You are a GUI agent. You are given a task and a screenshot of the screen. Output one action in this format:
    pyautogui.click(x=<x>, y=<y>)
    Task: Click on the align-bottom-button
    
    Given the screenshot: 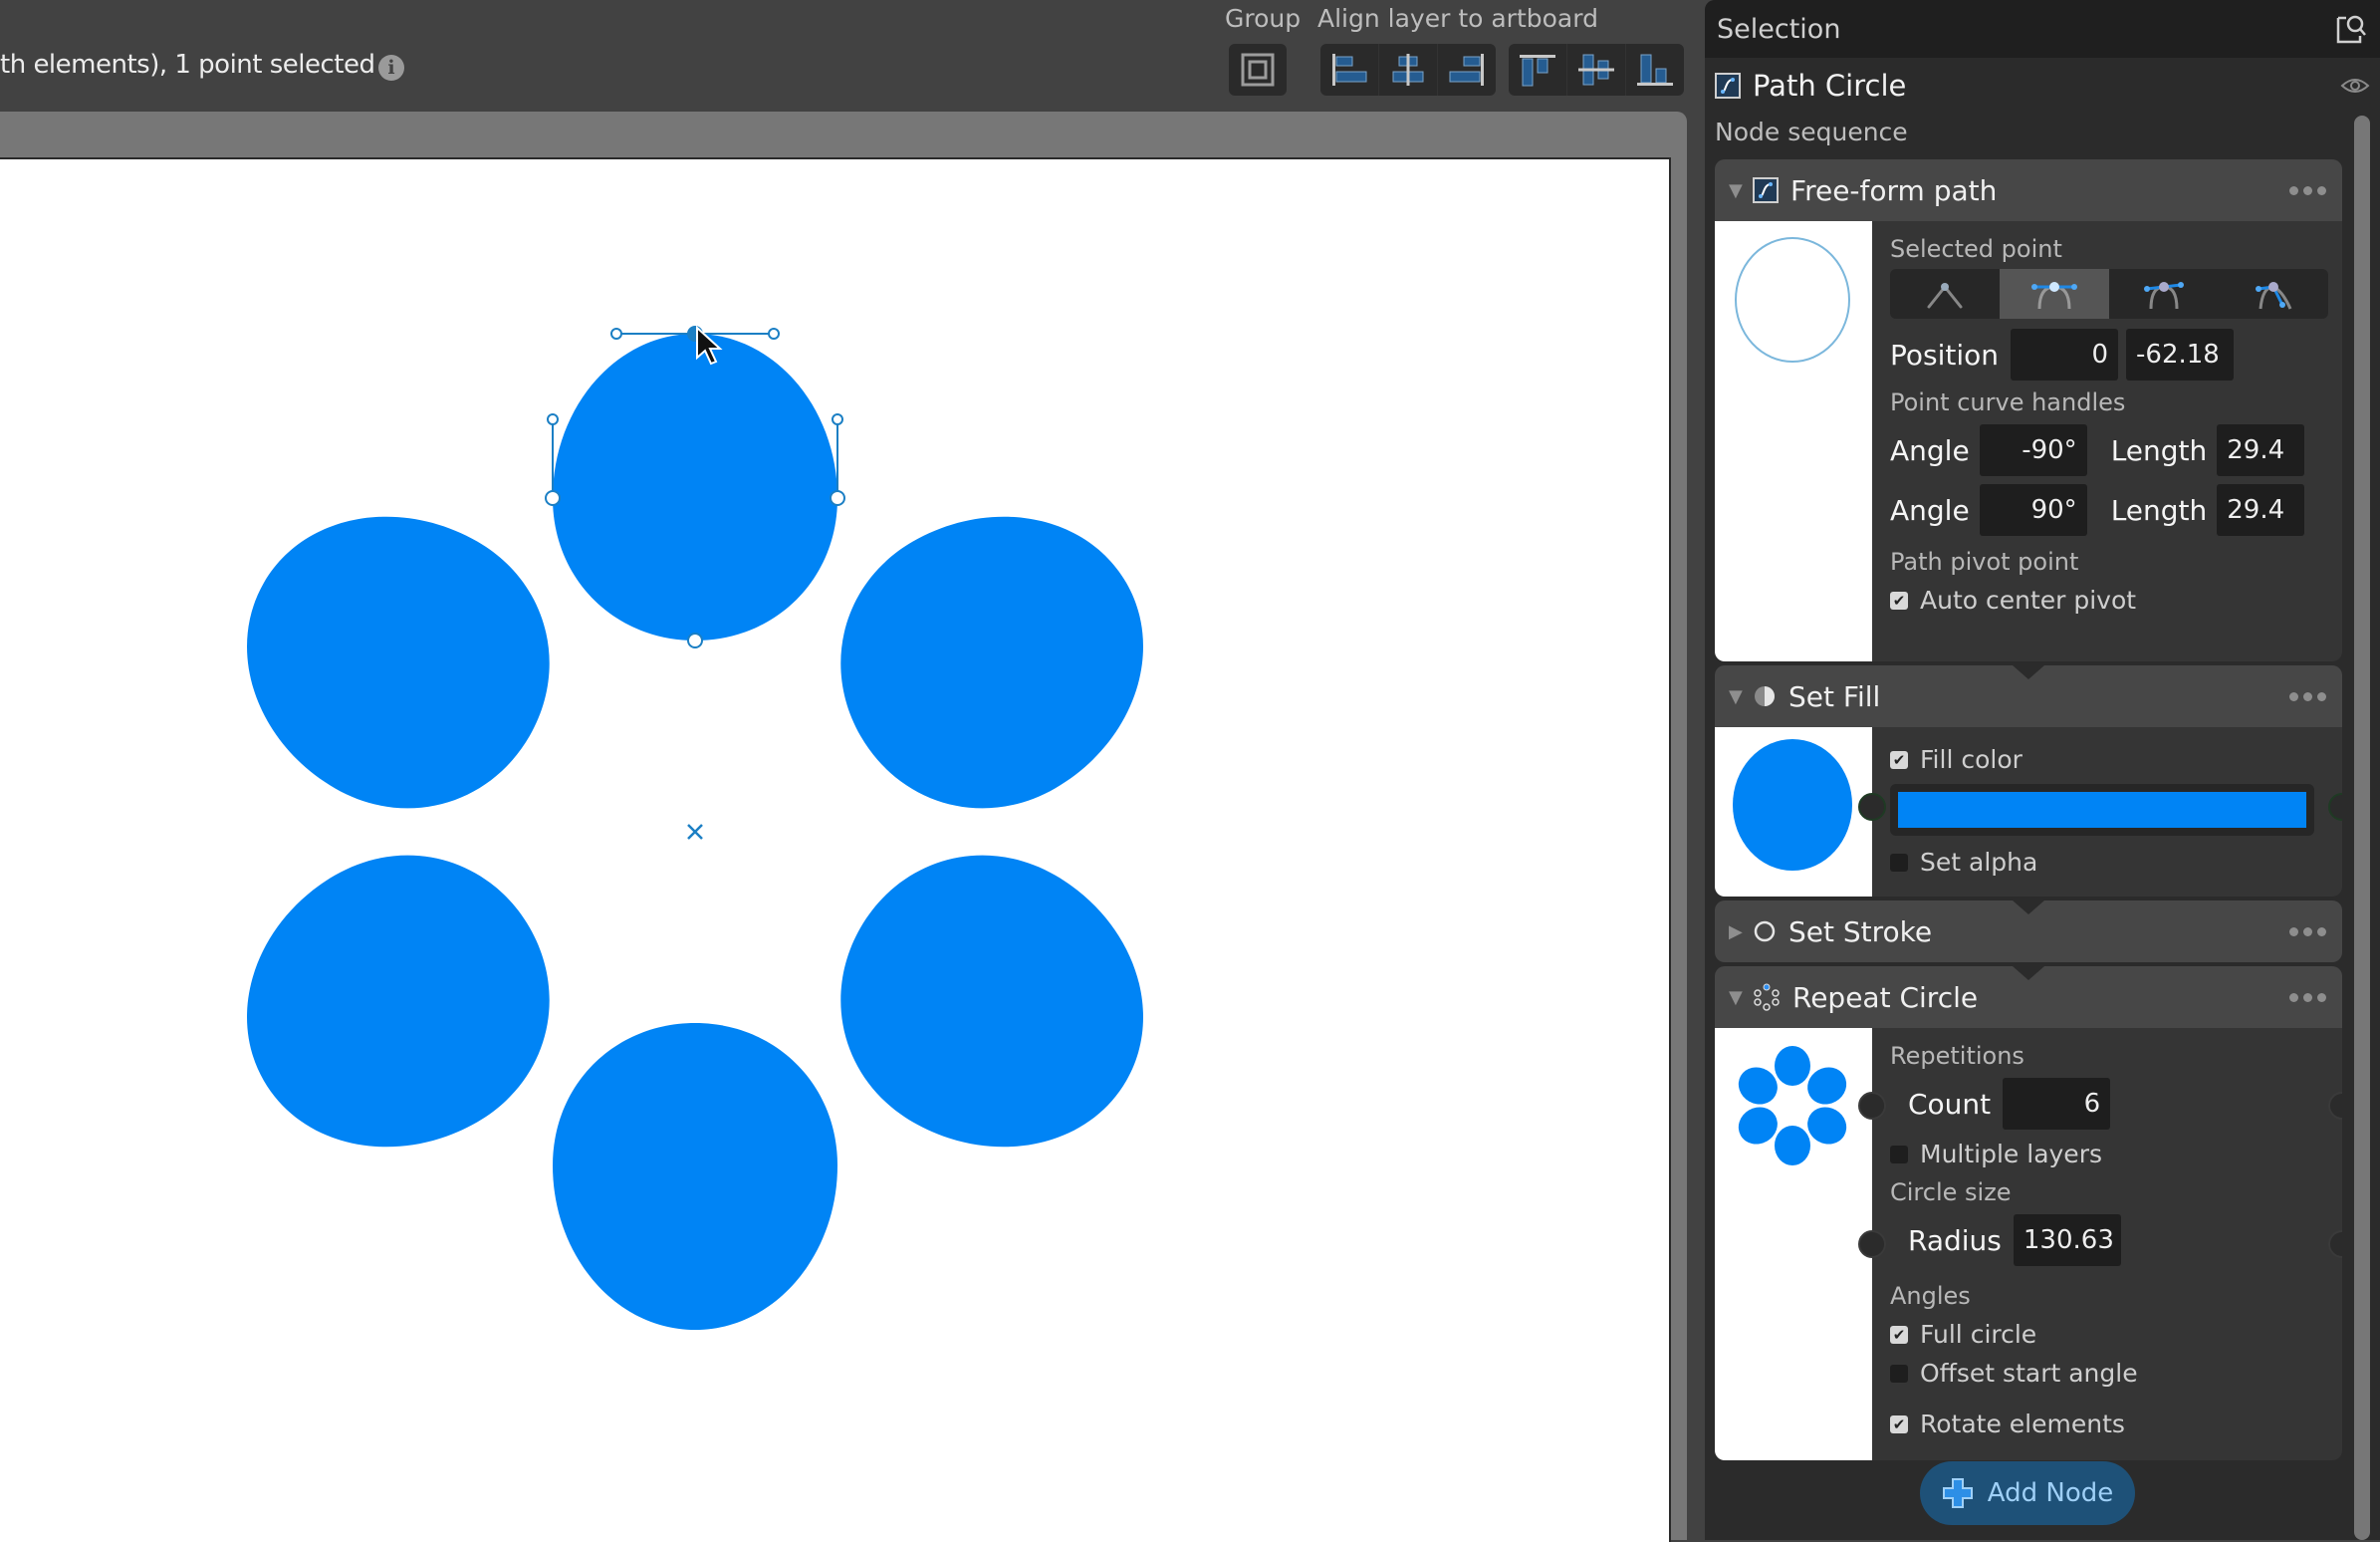 What is the action you would take?
    pyautogui.click(x=1654, y=70)
    